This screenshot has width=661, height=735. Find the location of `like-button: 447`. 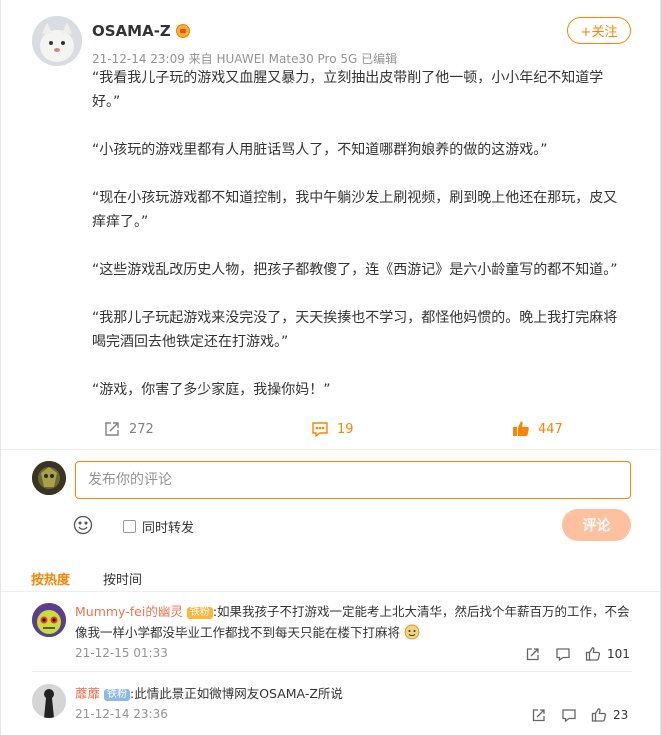

like-button: 447 is located at coordinates (537, 429).